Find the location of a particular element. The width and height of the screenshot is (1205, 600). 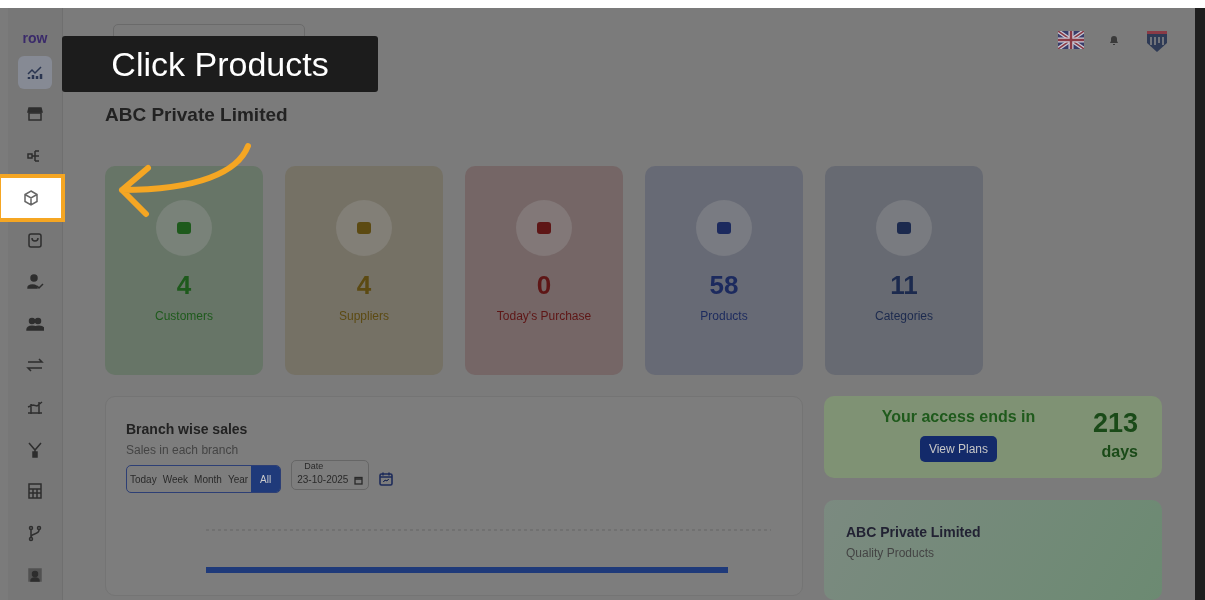

stat-label: Today's Purchase is located at coordinates (544, 316).